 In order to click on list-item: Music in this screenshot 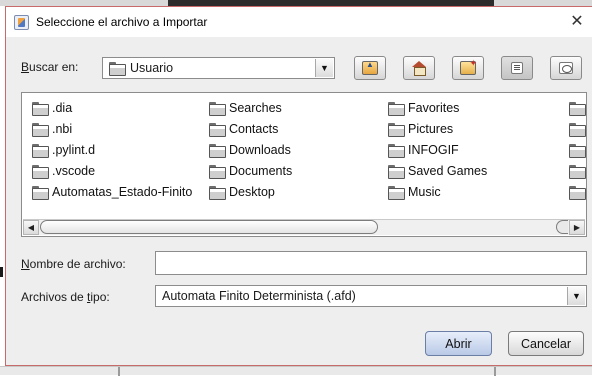, I will do `click(414, 192)`.